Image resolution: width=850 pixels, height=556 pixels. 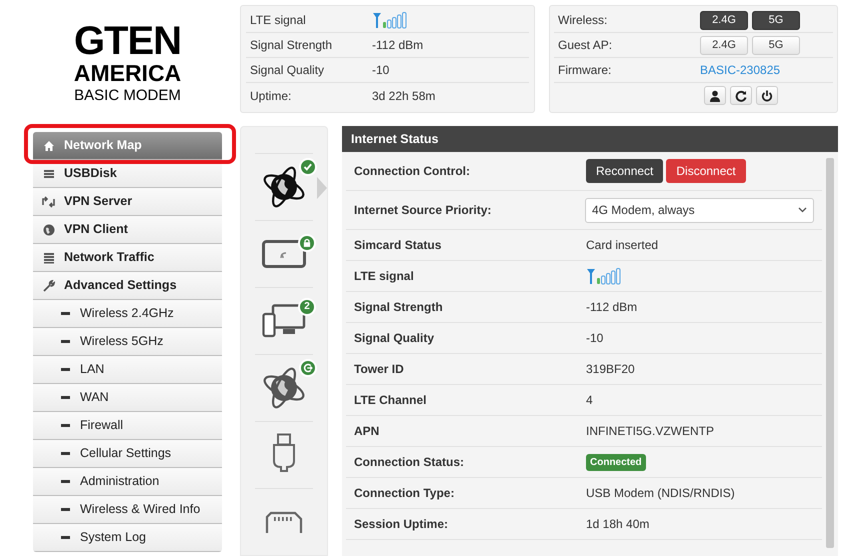 I want to click on tablet-icon, so click(x=284, y=254).